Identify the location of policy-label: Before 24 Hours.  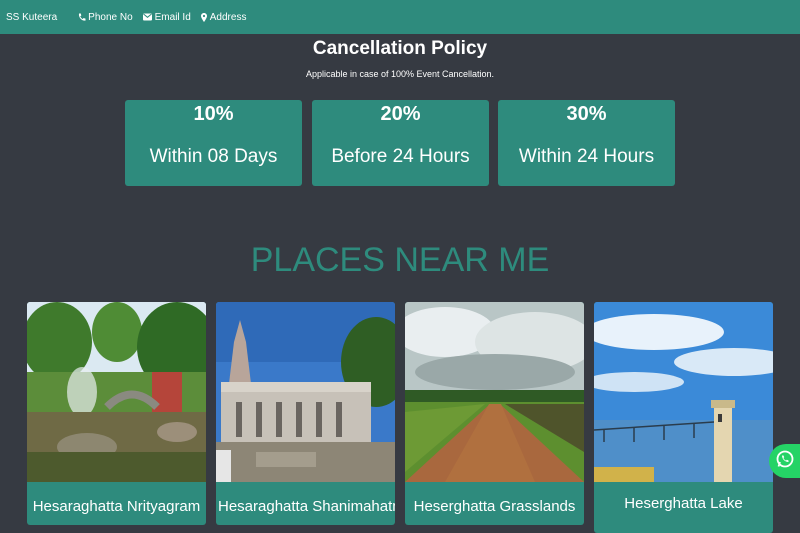
(400, 156).